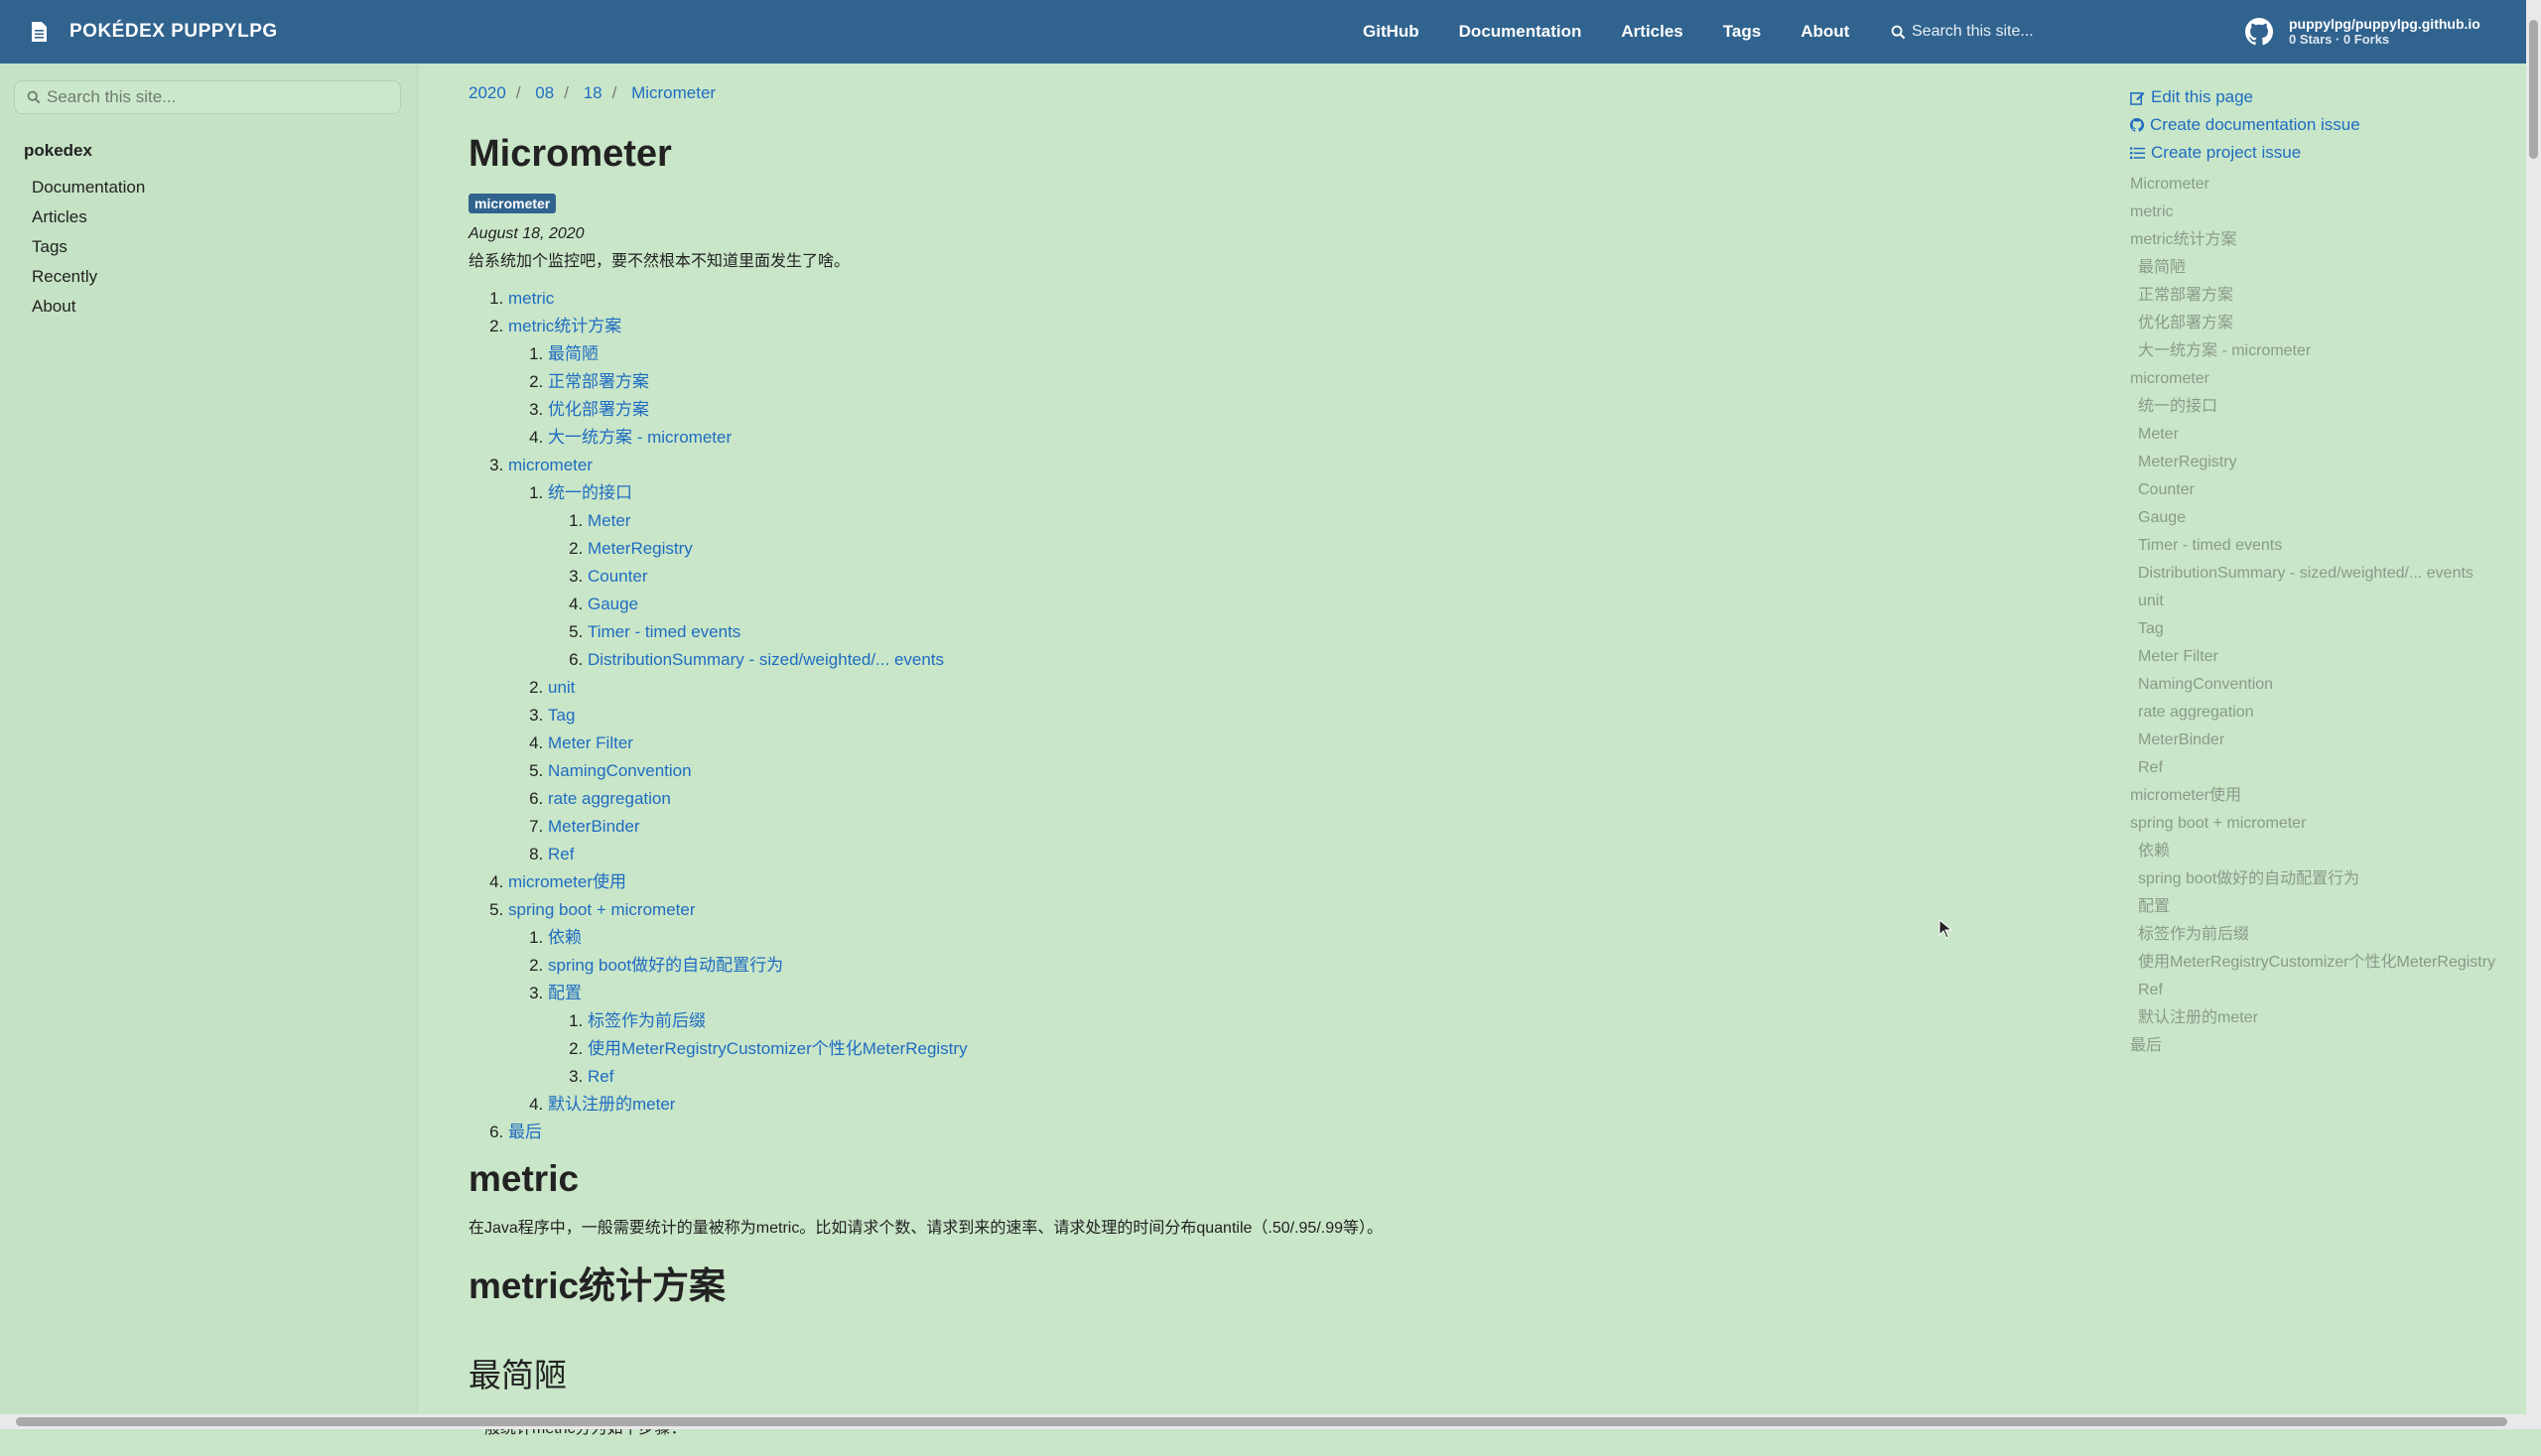 This screenshot has height=1456, width=2541. Describe the element at coordinates (565, 937) in the screenshot. I see `toc-link: 依赖` at that location.